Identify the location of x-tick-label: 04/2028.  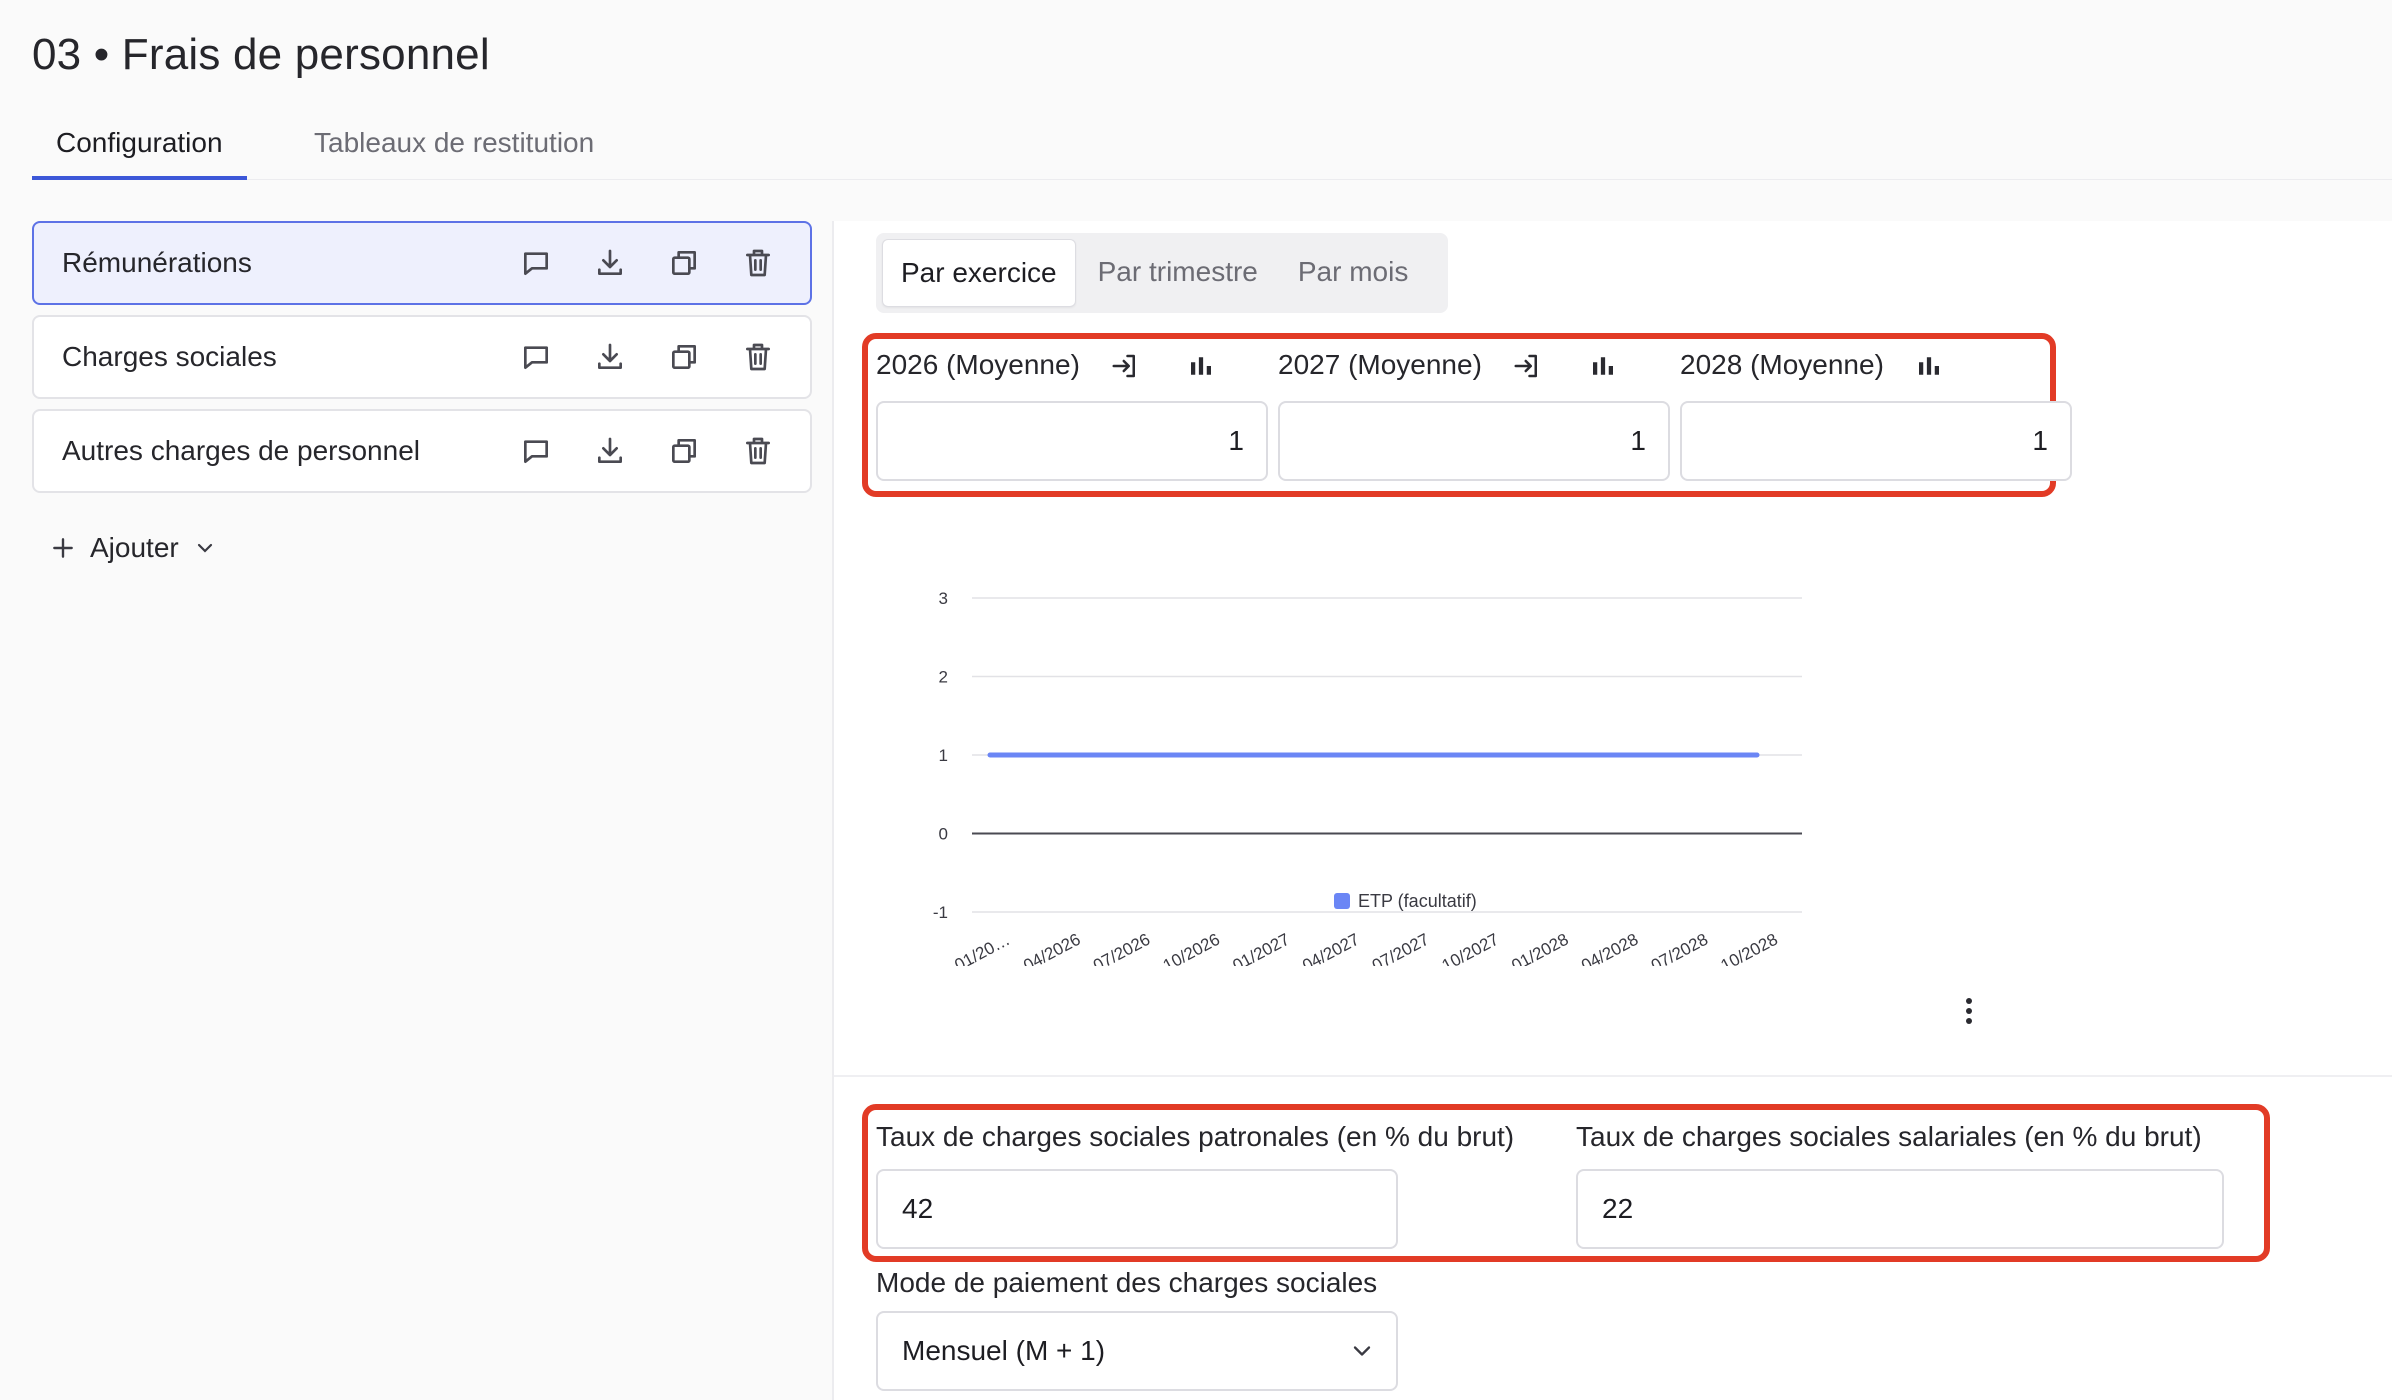
(1609, 948).